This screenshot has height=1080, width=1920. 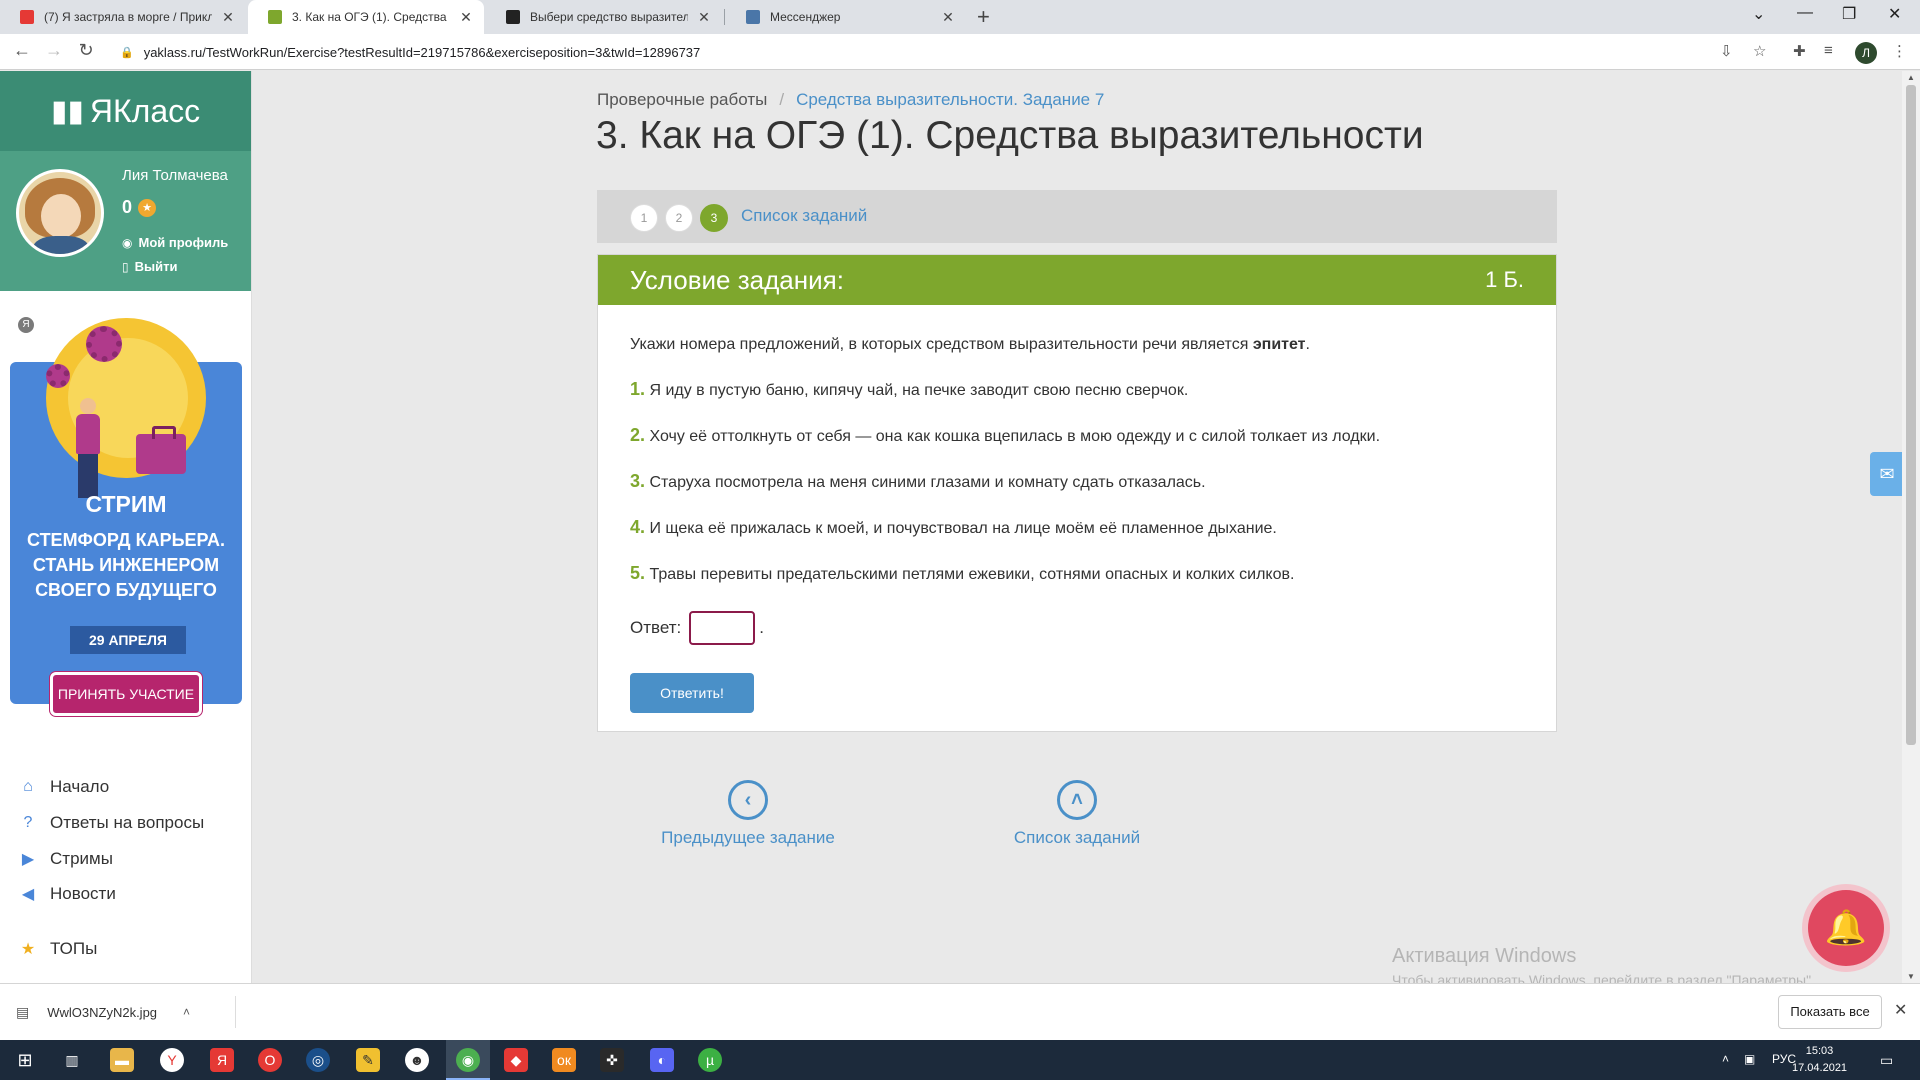 What do you see at coordinates (56, 949) in the screenshot?
I see `sidebar-item-tops: ★ ТОПы` at bounding box center [56, 949].